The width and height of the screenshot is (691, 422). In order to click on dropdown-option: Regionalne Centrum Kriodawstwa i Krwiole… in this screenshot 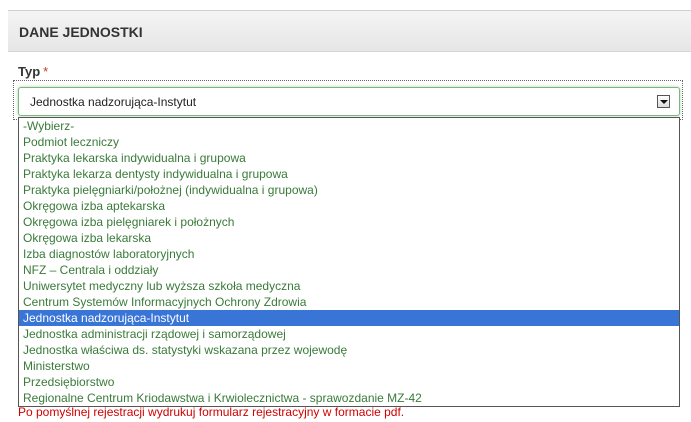, I will do `click(349, 398)`.